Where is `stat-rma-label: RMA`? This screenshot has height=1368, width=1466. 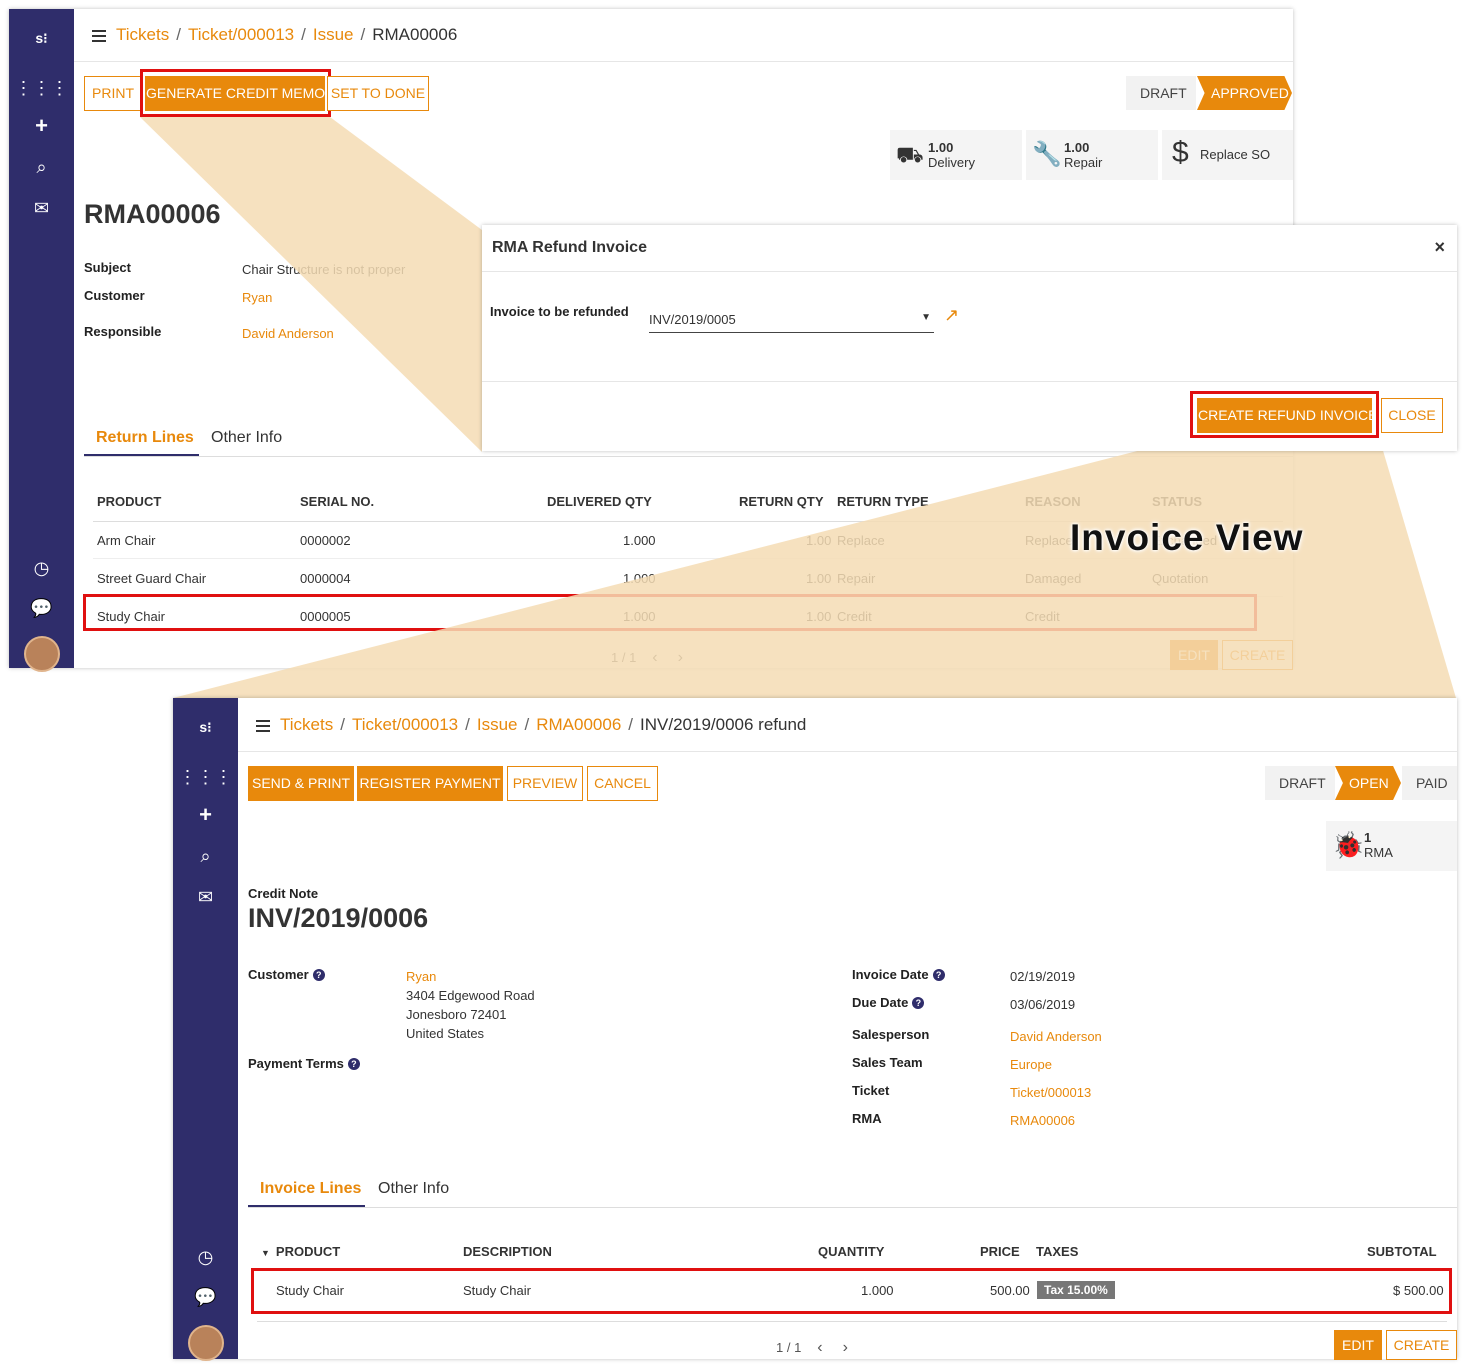
stat-rma-label: RMA is located at coordinates (1378, 852).